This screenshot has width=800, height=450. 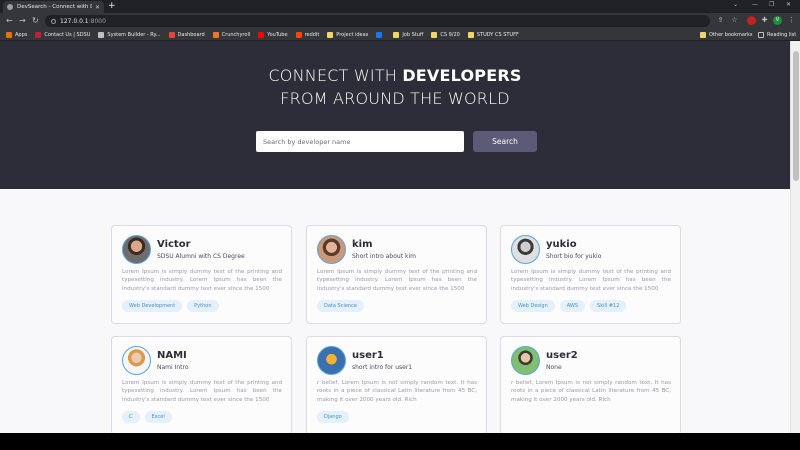 I want to click on browser-tab: DevSearch - Connect with Develo ✕, so click(x=53, y=7).